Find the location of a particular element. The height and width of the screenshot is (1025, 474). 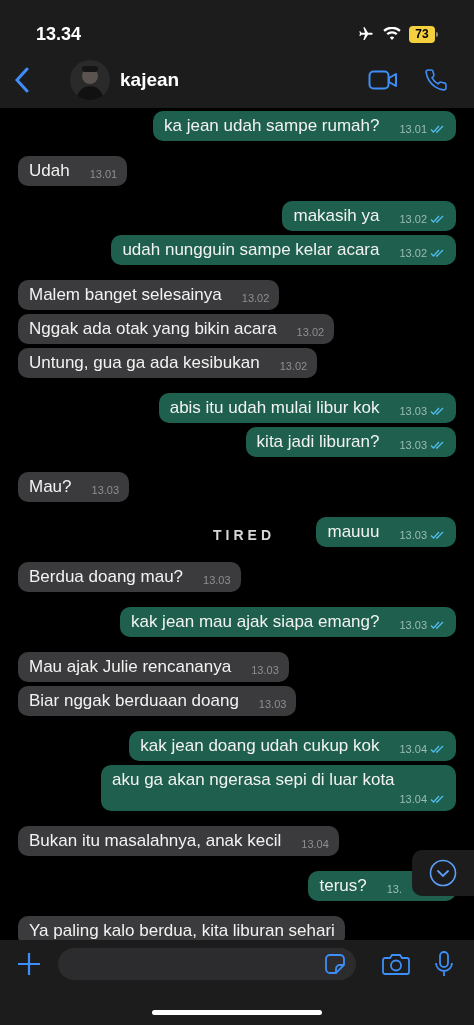

sent-message-bubble: mauuu 13.03 is located at coordinates (386, 532).